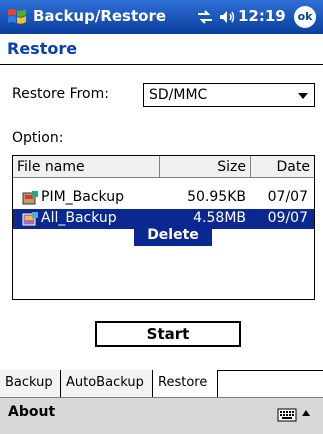 This screenshot has height=434, width=323. Describe the element at coordinates (38, 138) in the screenshot. I see `option-label: Option:` at that location.